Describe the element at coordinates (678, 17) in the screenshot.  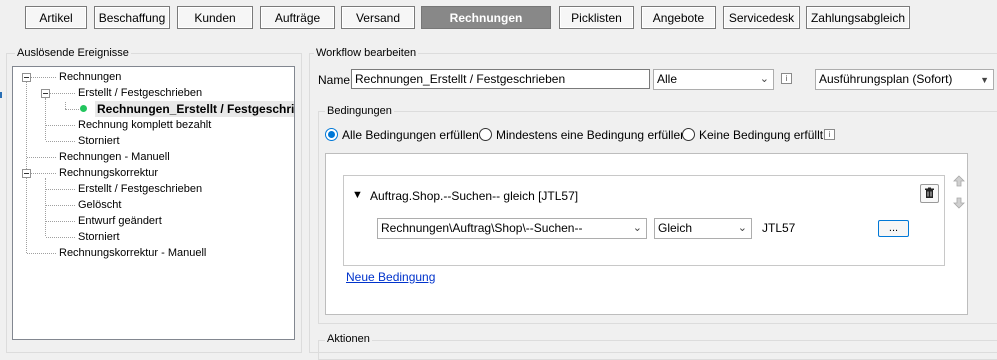
I see `tab-angebote: Angebote` at that location.